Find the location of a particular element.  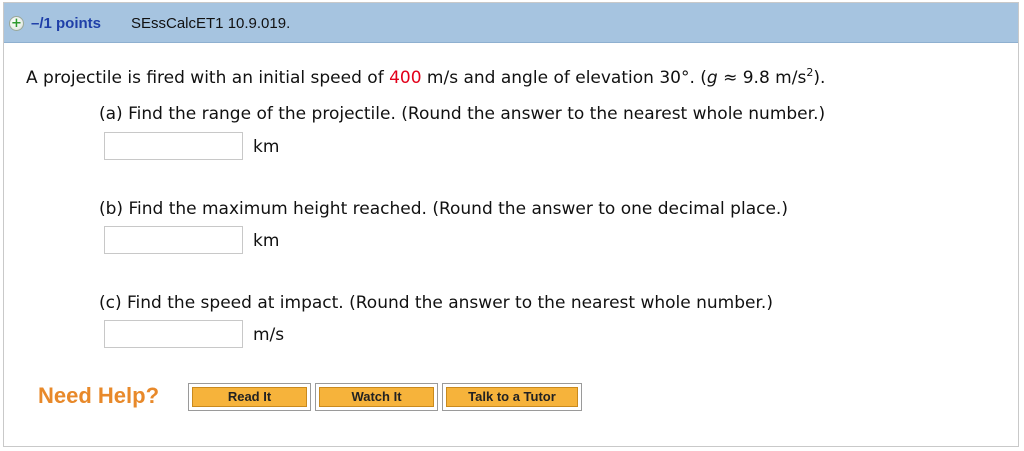

read-it-button: Read It is located at coordinates (249, 397).